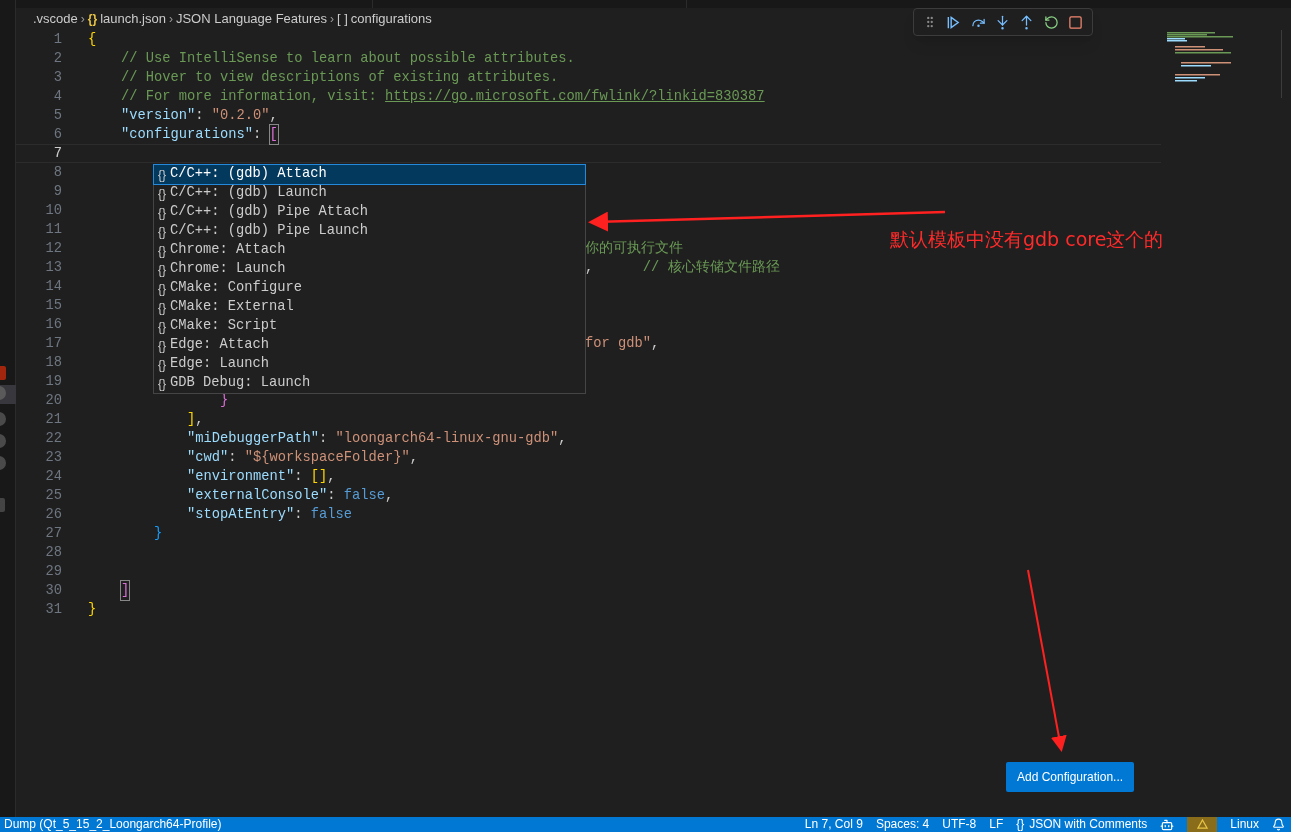  What do you see at coordinates (332, 19) in the screenshot?
I see `chevron-icon: ›` at bounding box center [332, 19].